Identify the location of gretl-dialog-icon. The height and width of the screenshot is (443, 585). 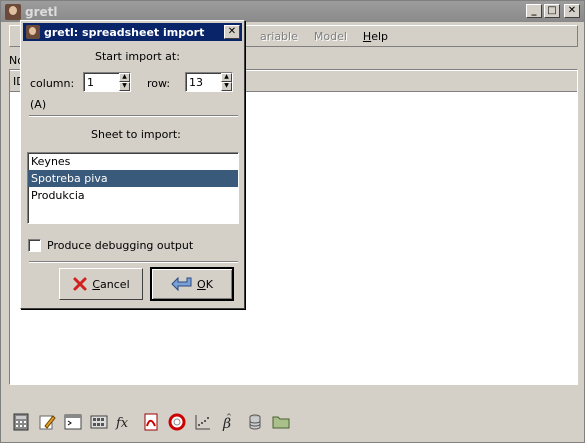
(33, 32).